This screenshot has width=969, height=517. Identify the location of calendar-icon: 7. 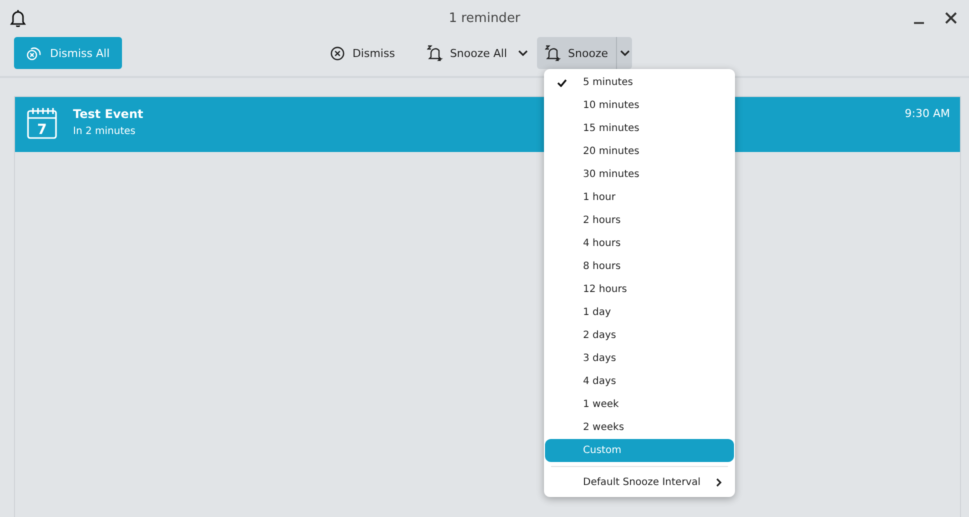
(42, 123).